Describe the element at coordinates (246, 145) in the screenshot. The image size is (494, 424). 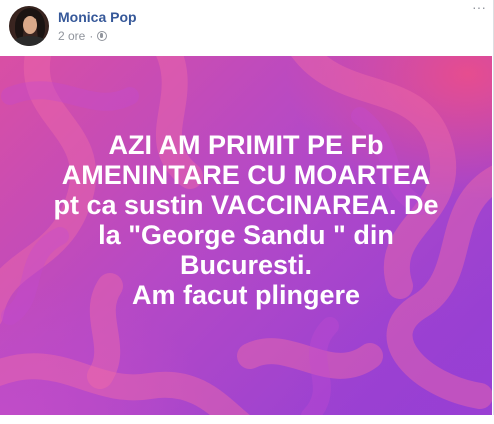
I see `post-text-line: AZI AM PRIMIT PE Fb` at that location.